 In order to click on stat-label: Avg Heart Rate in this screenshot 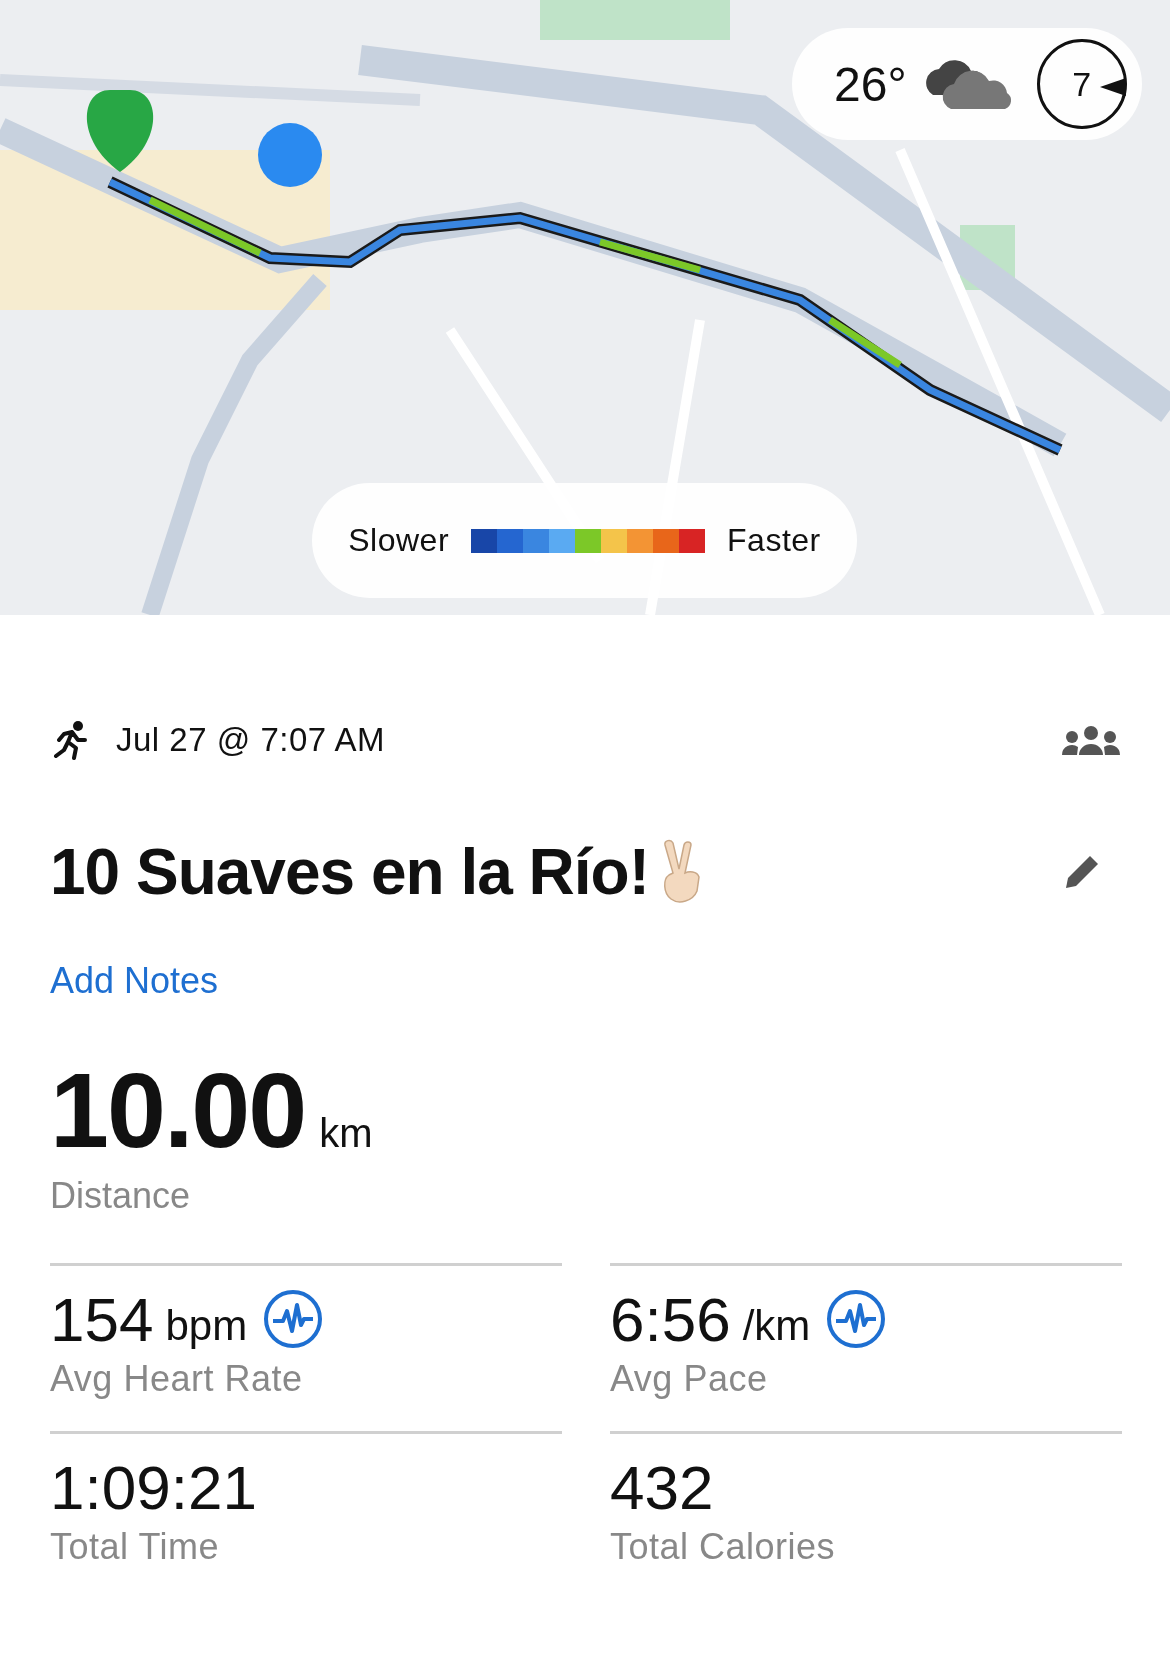, I will do `click(177, 1379)`.